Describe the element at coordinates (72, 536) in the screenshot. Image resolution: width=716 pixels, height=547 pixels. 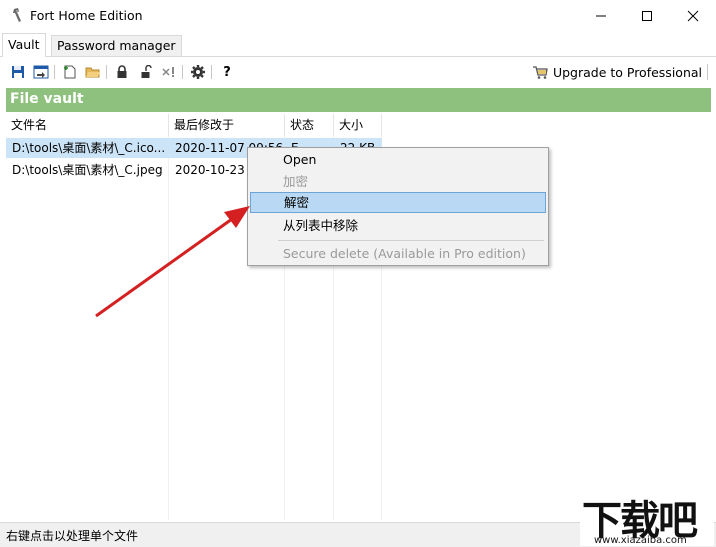
I see `status-text: 右键点击以处理单个文件` at that location.